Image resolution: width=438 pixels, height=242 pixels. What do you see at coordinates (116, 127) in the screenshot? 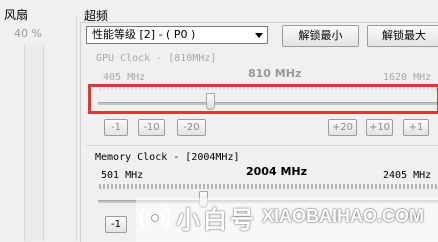
I see `gpu-minus-1-button: -1` at bounding box center [116, 127].